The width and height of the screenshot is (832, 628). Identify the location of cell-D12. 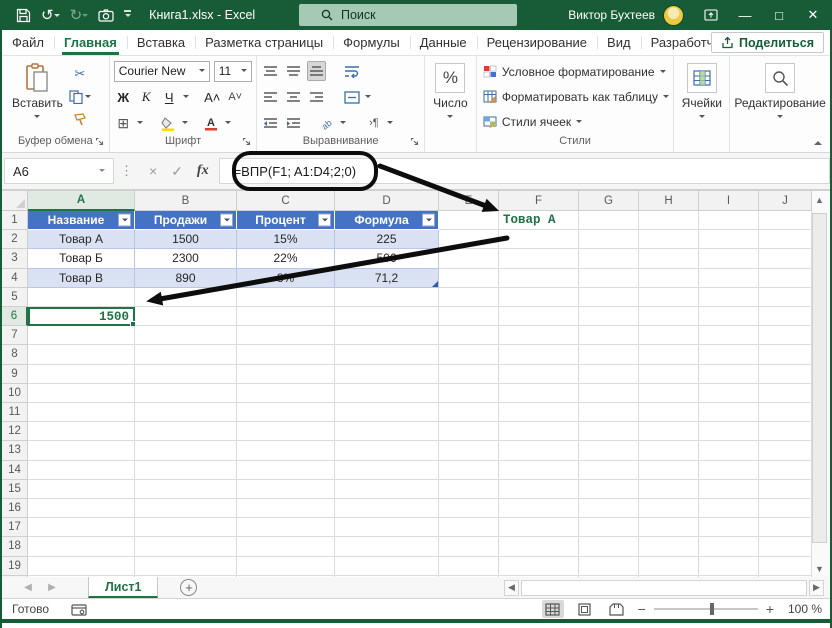
(387, 432).